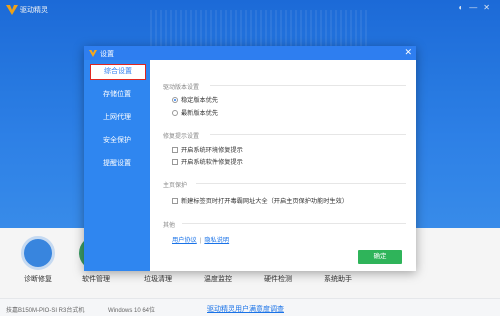 This screenshot has height=316, width=500. I want to click on nav-item-reminder: 提醒设置, so click(117, 164).